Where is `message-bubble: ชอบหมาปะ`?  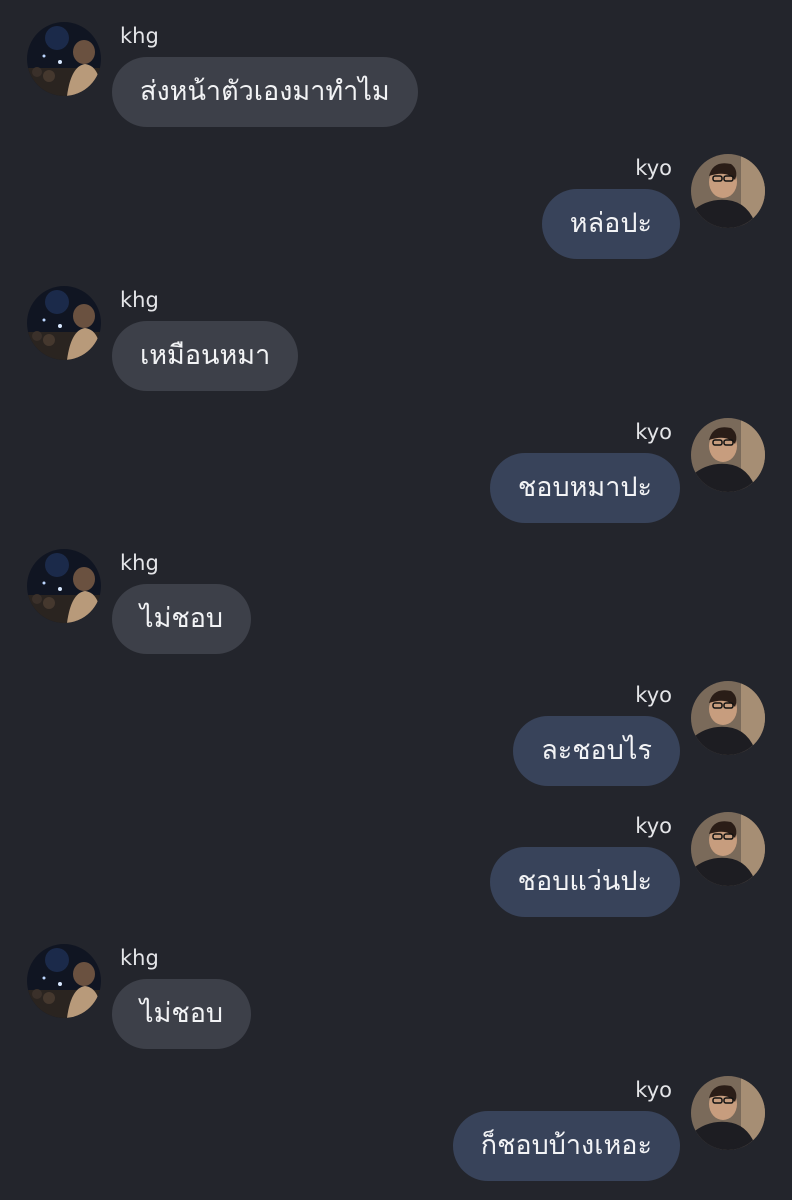
message-bubble: ชอบหมาปะ is located at coordinates (584, 488).